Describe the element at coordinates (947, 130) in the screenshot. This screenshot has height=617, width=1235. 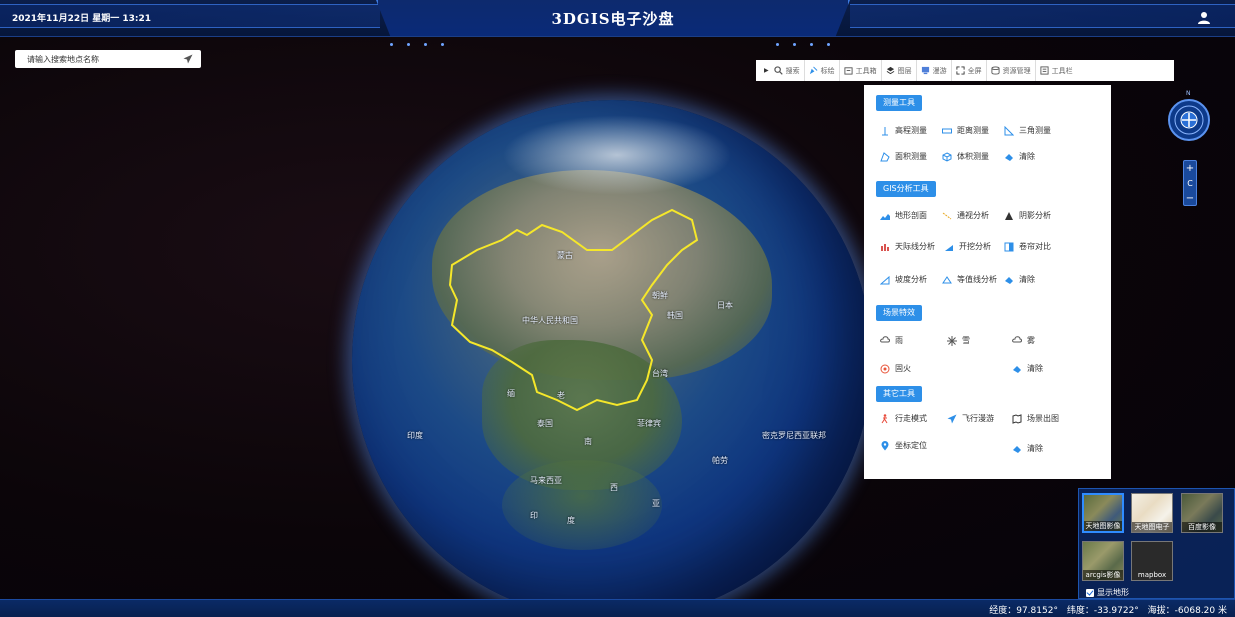
I see `ruler-icon` at that location.